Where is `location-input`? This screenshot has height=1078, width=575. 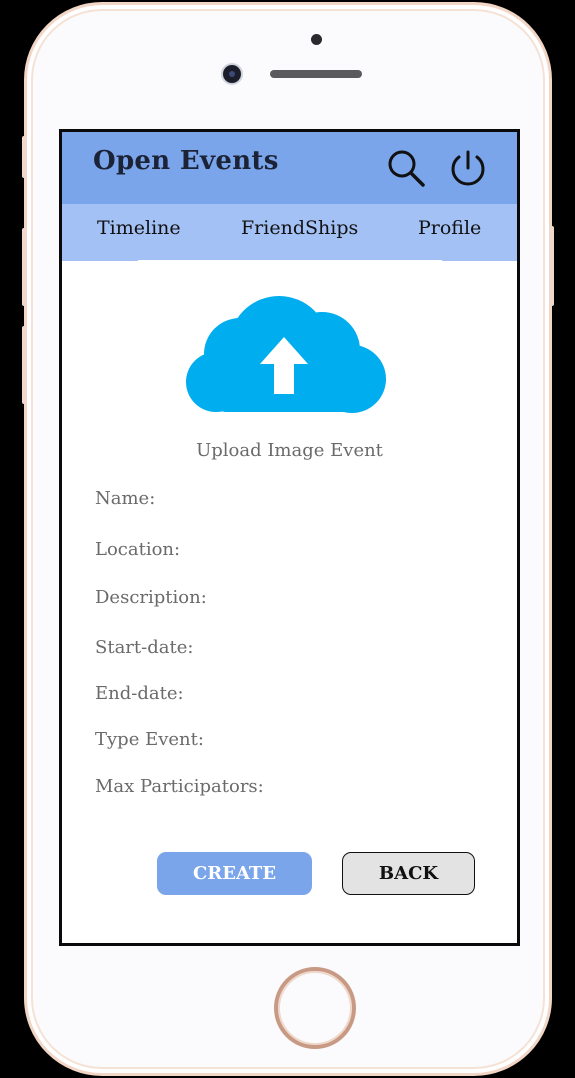
location-input is located at coordinates (379, 551).